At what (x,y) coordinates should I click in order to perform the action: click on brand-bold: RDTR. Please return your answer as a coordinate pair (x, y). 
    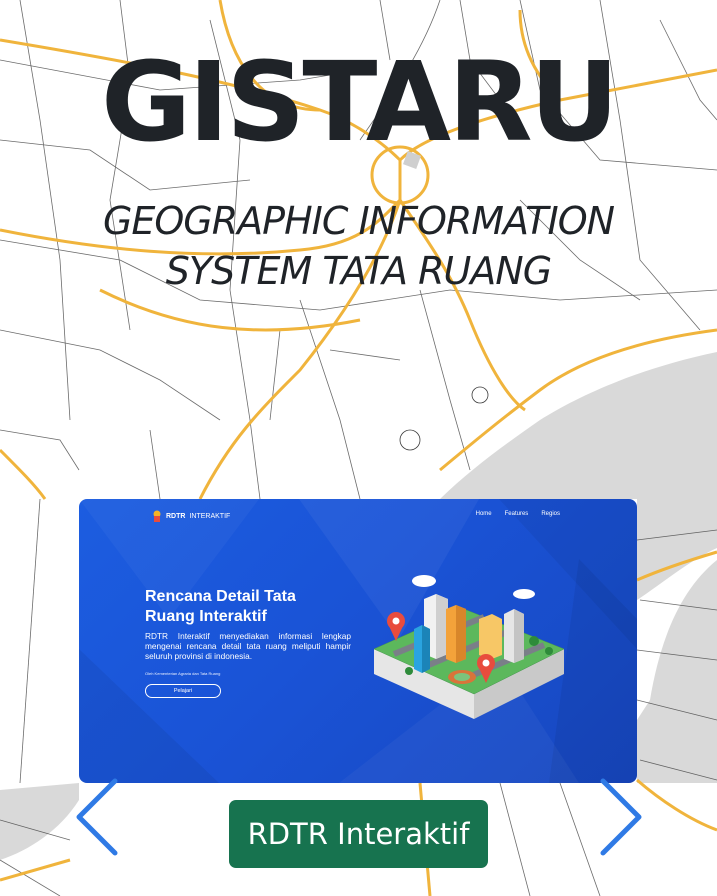
    Looking at the image, I should click on (176, 516).